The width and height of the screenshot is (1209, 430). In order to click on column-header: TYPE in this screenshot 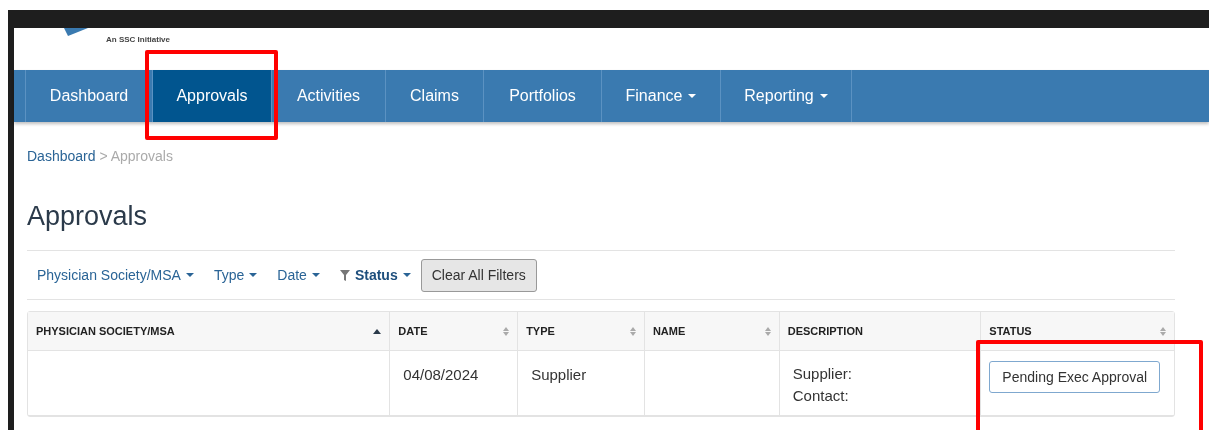, I will do `click(540, 331)`.